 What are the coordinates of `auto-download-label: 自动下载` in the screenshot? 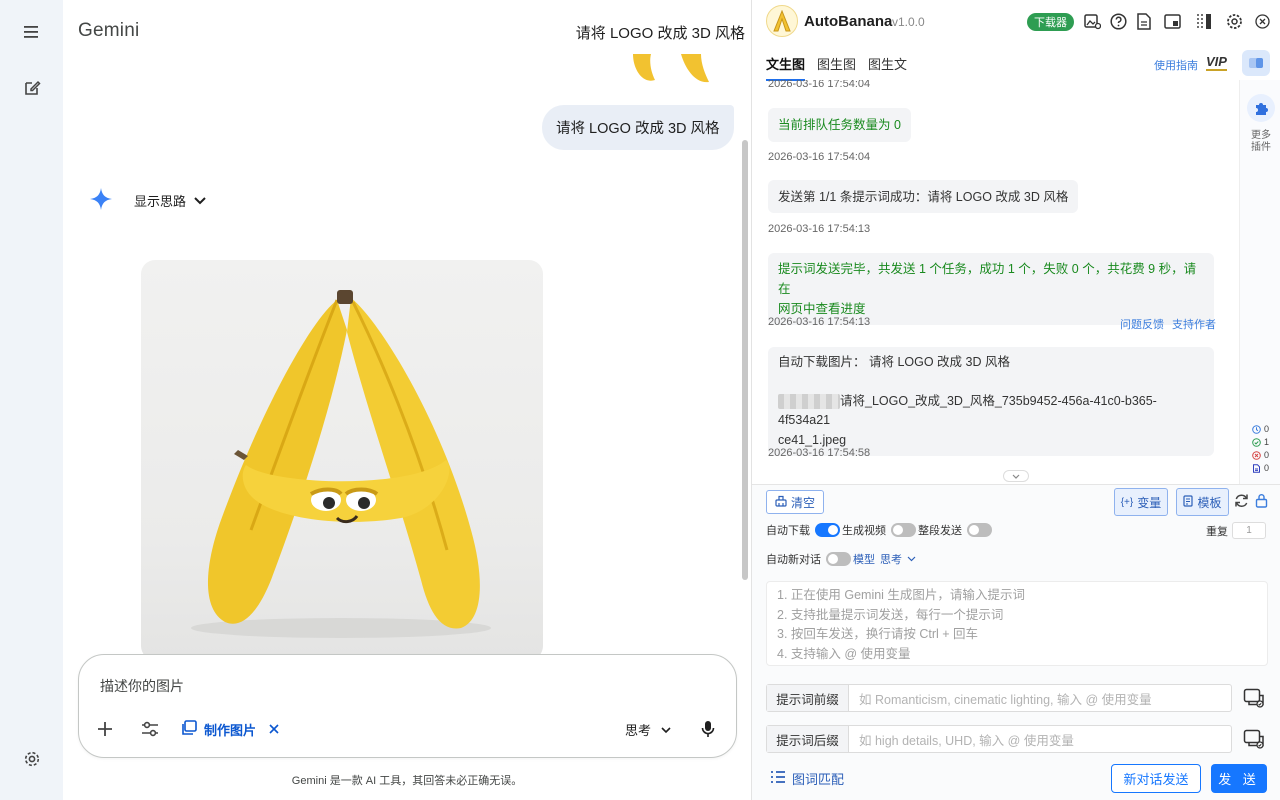 It's located at (788, 531).